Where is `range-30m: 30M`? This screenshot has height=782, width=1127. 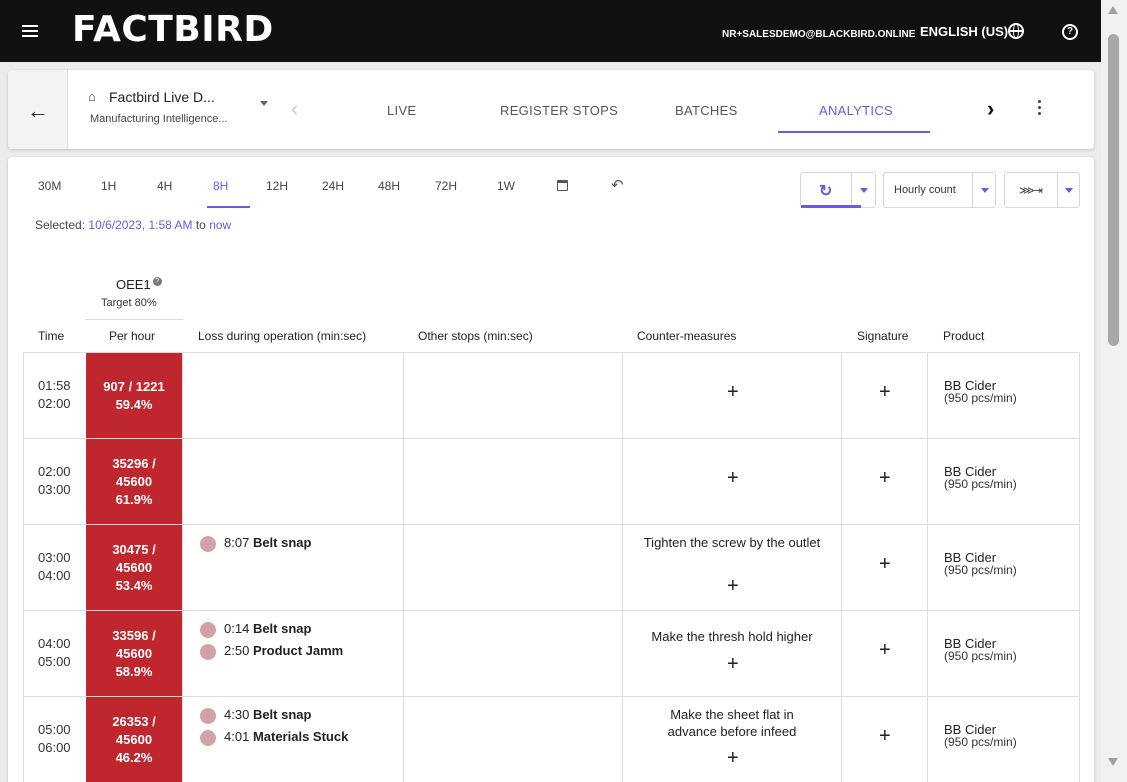 range-30m: 30M is located at coordinates (49, 186).